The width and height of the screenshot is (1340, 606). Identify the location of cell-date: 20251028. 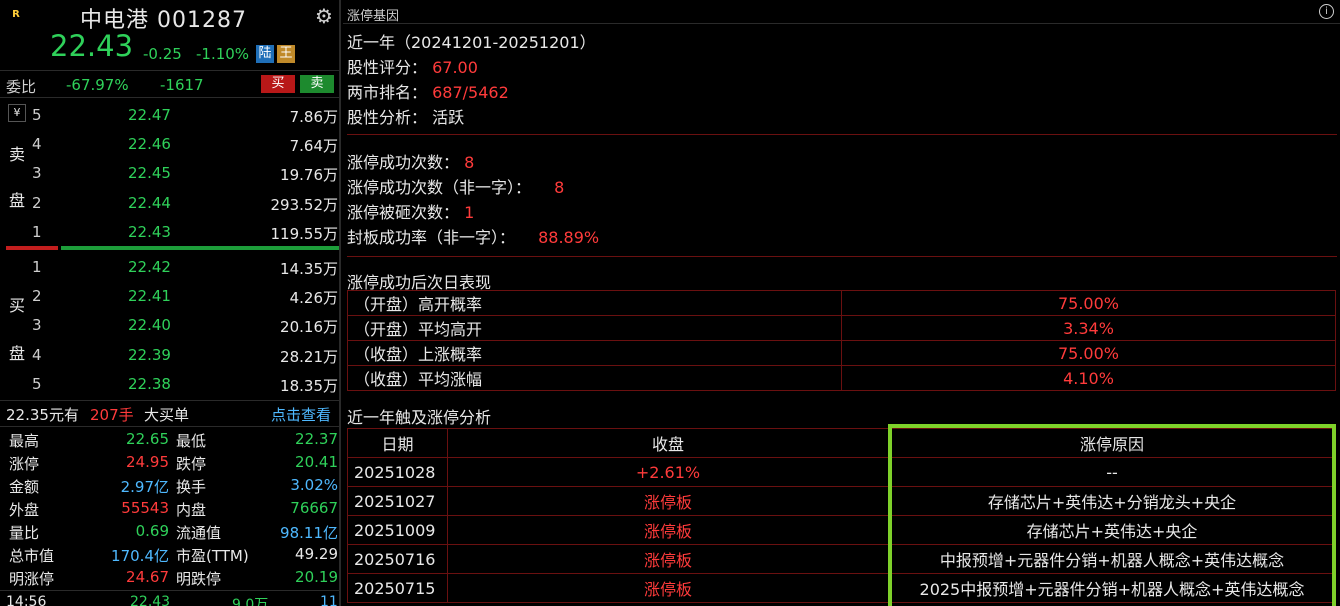
(397, 472).